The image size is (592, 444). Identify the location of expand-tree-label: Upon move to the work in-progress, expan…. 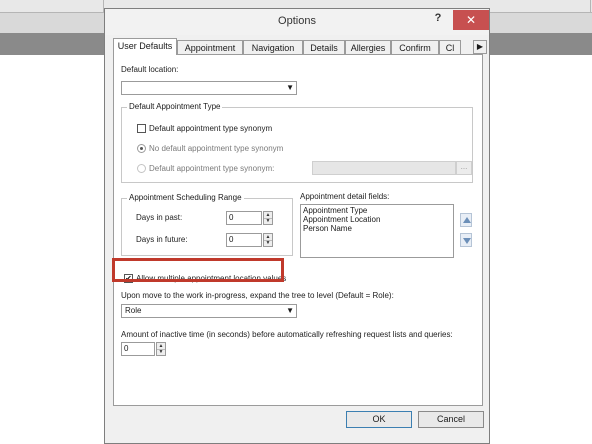
(257, 295).